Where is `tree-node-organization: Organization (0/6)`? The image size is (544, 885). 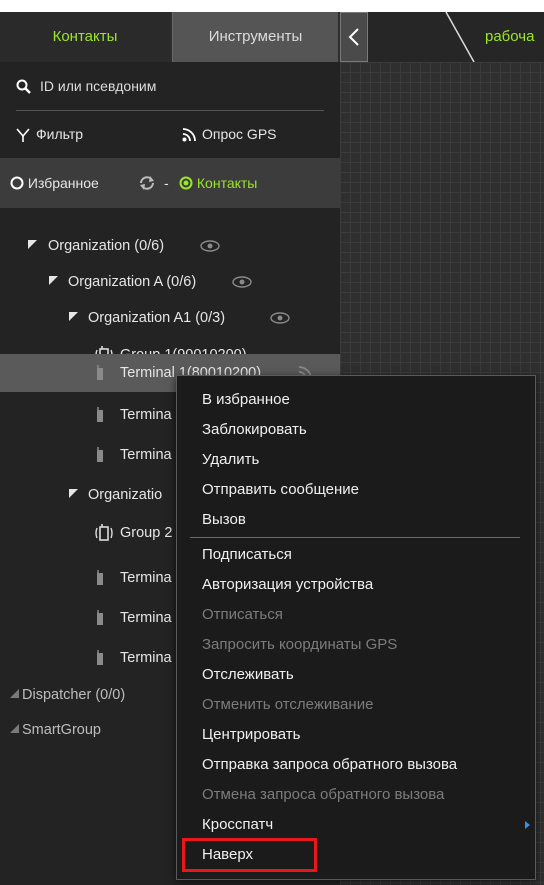
tree-node-organization: Organization (0/6) is located at coordinates (170, 246).